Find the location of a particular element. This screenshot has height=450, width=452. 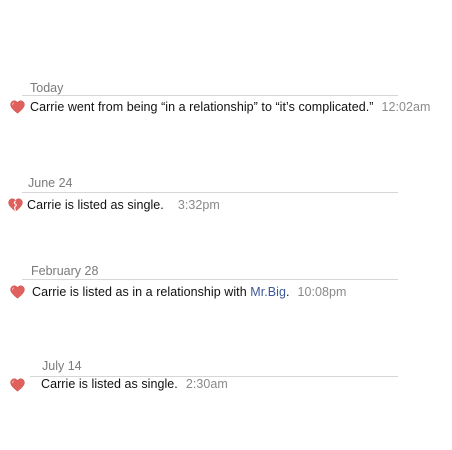

entry-text-line: Carrie is listed as single. 3:32pm is located at coordinates (123, 205).